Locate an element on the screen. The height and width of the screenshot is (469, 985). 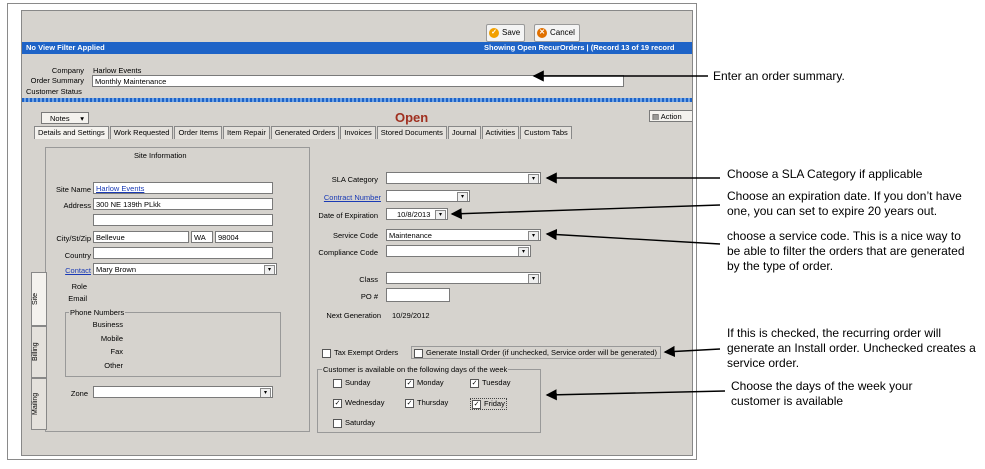
service-arrow is located at coordinates (633, 236).